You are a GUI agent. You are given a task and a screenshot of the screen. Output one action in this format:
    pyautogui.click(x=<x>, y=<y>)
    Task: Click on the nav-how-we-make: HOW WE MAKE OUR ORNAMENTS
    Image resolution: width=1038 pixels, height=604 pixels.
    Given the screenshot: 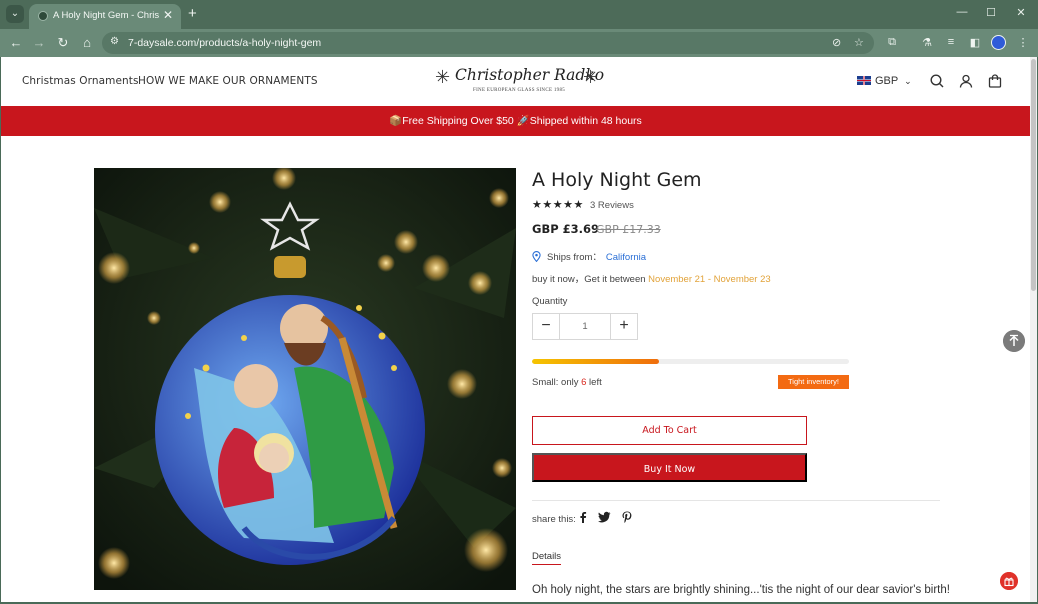 What is the action you would take?
    pyautogui.click(x=228, y=81)
    